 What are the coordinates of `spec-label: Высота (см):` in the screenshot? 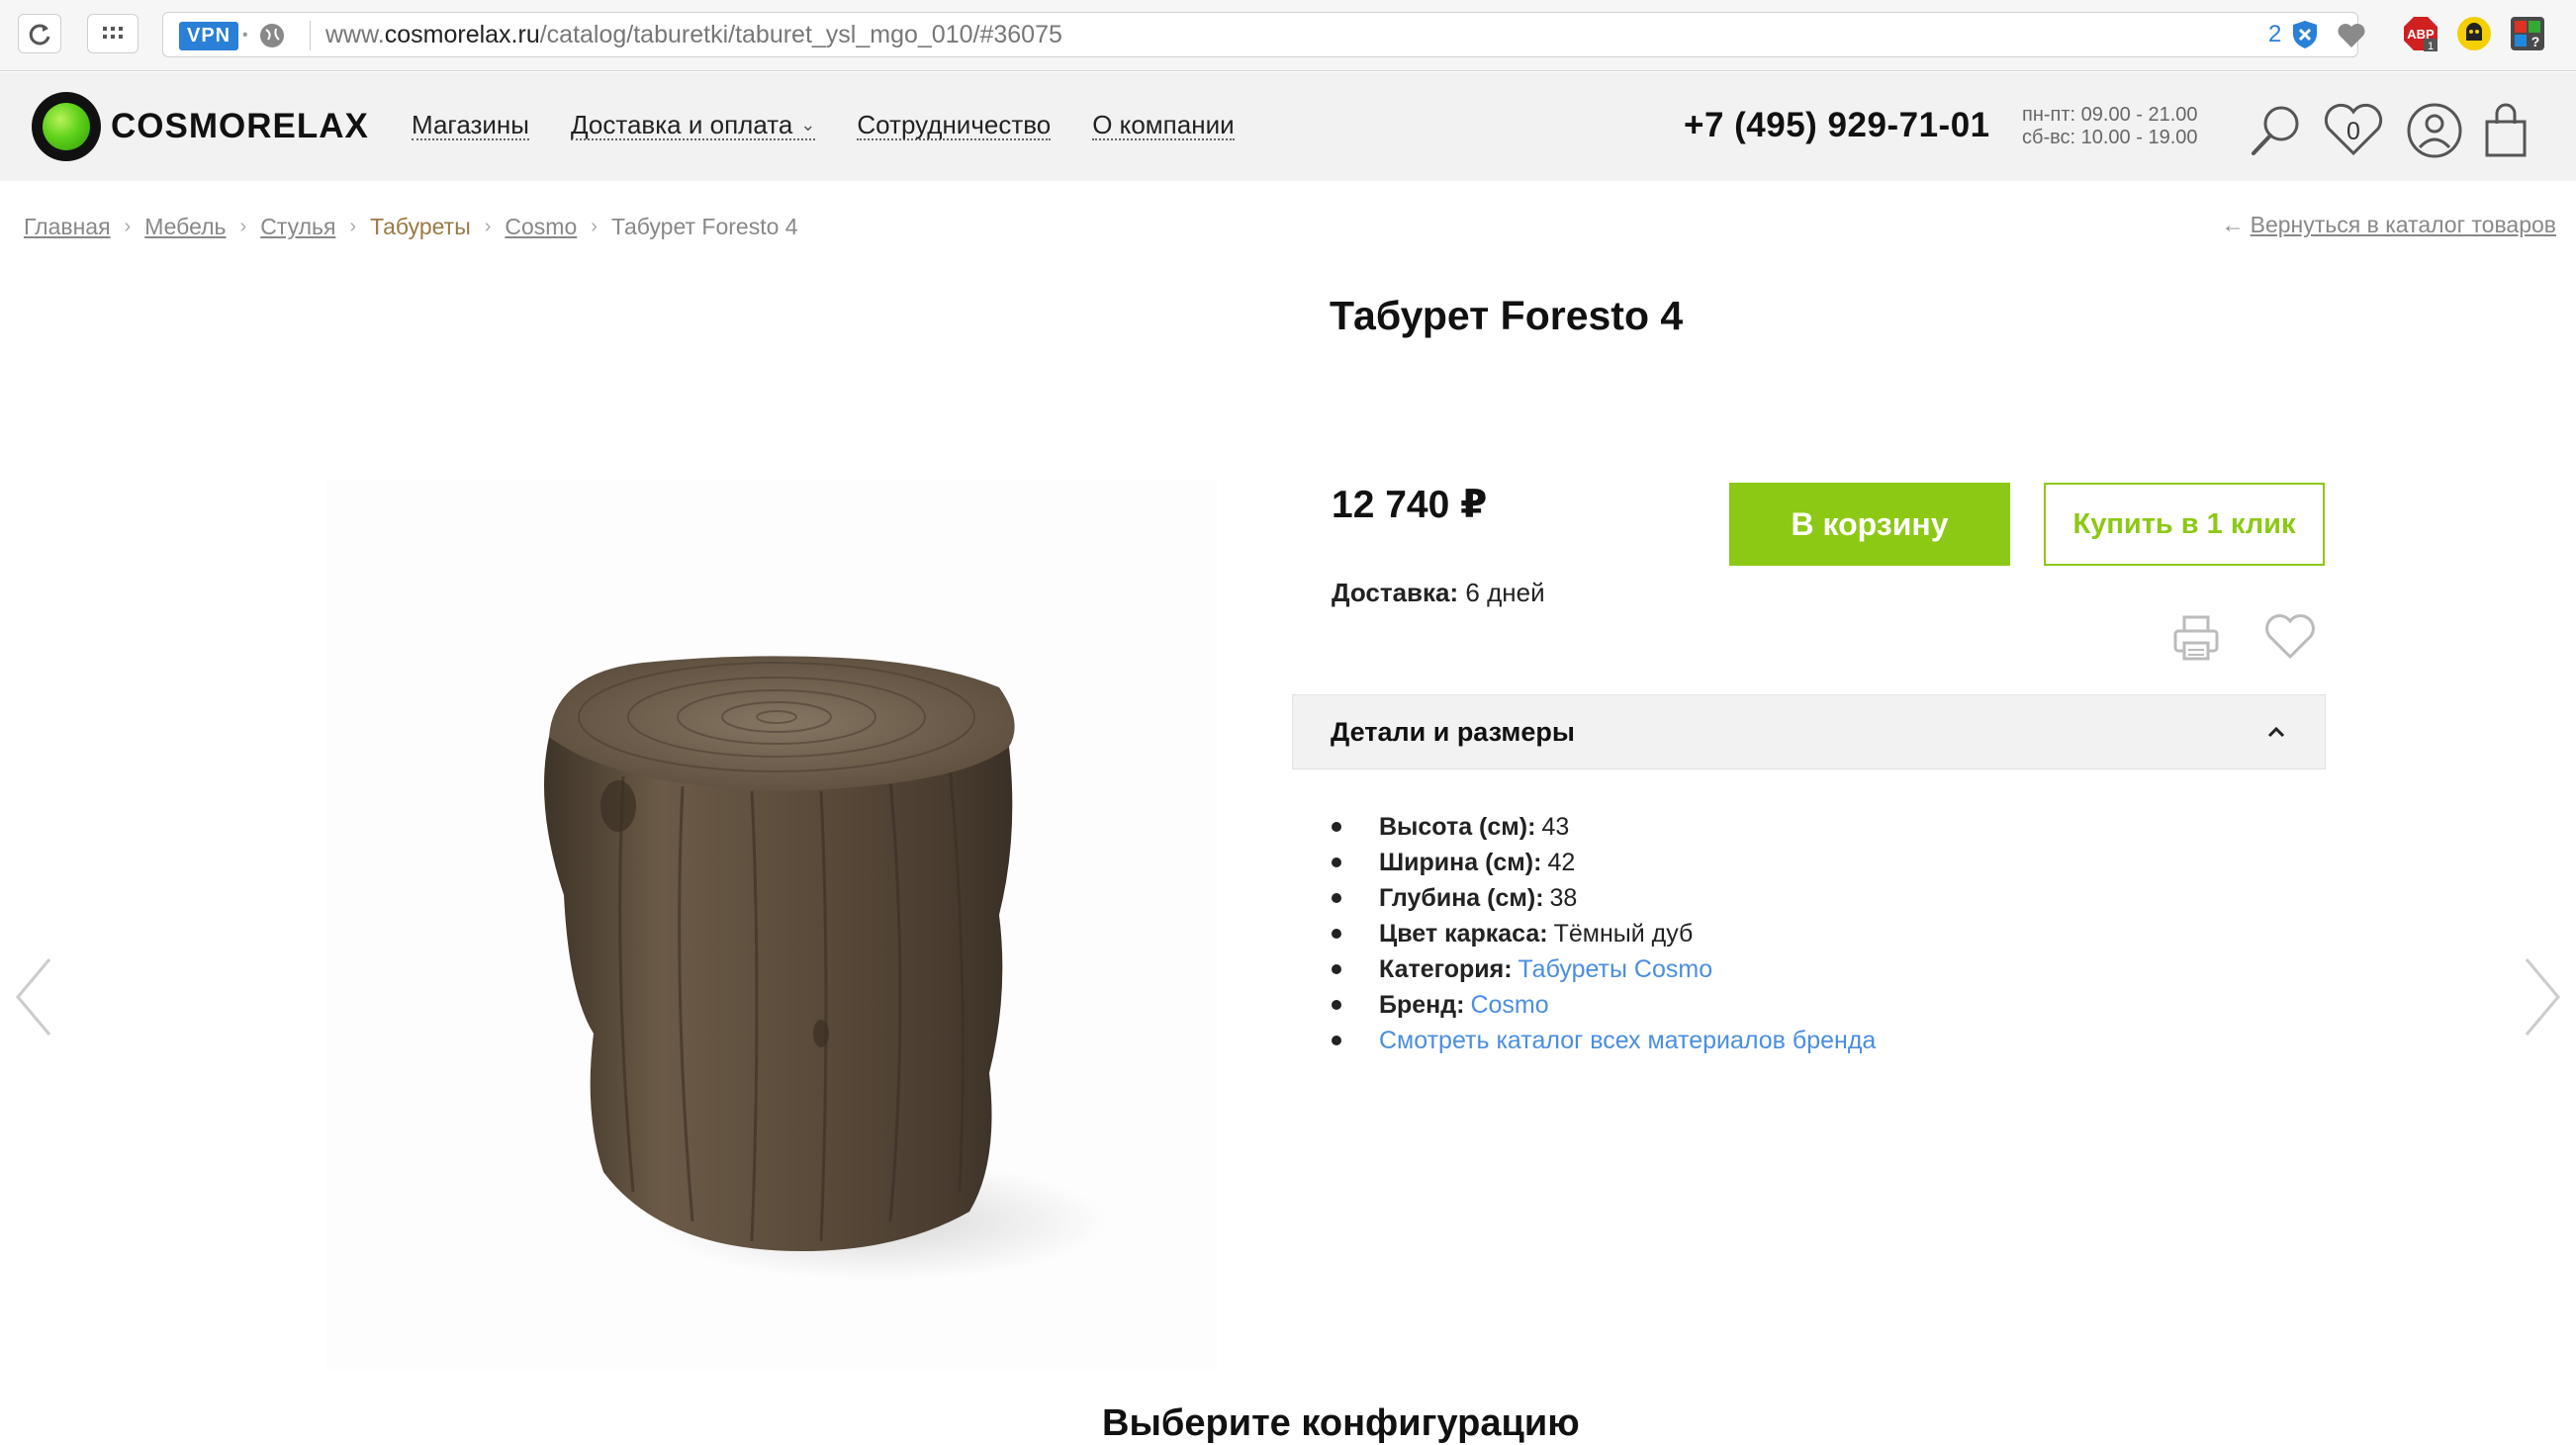 It's located at (1458, 826).